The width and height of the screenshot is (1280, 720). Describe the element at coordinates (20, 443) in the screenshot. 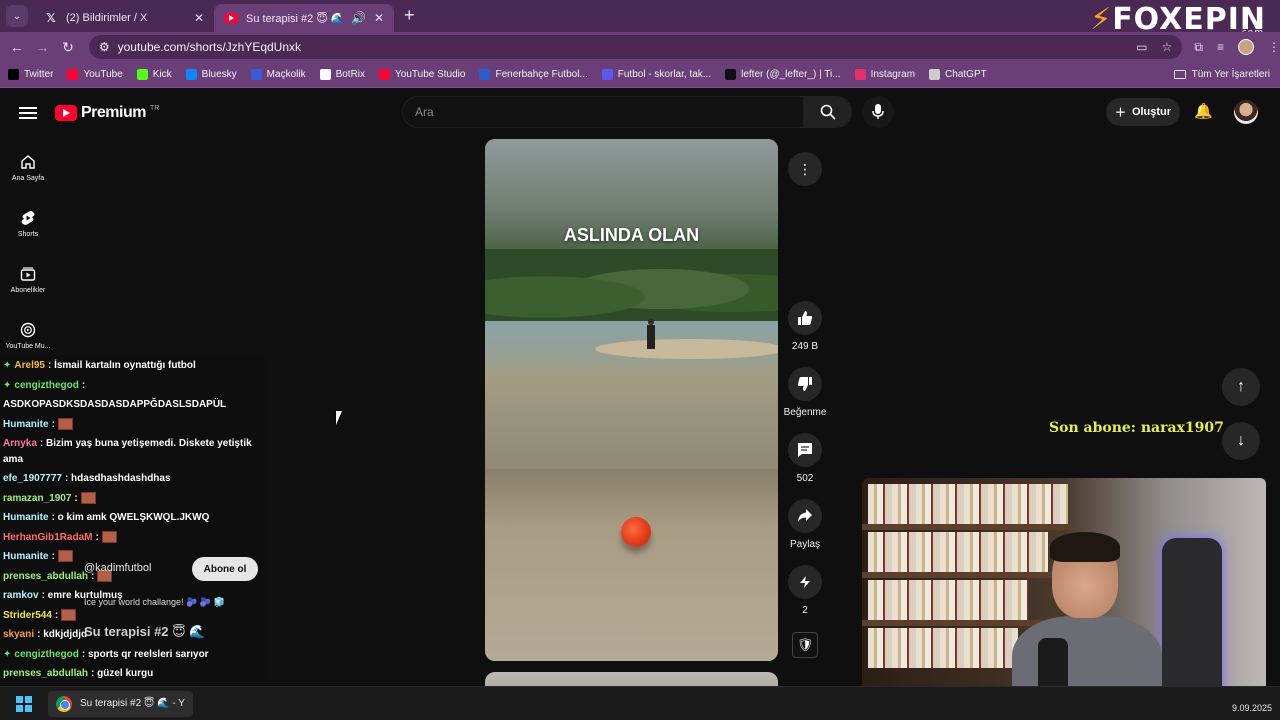

I see `chat-username: Arnyka` at that location.